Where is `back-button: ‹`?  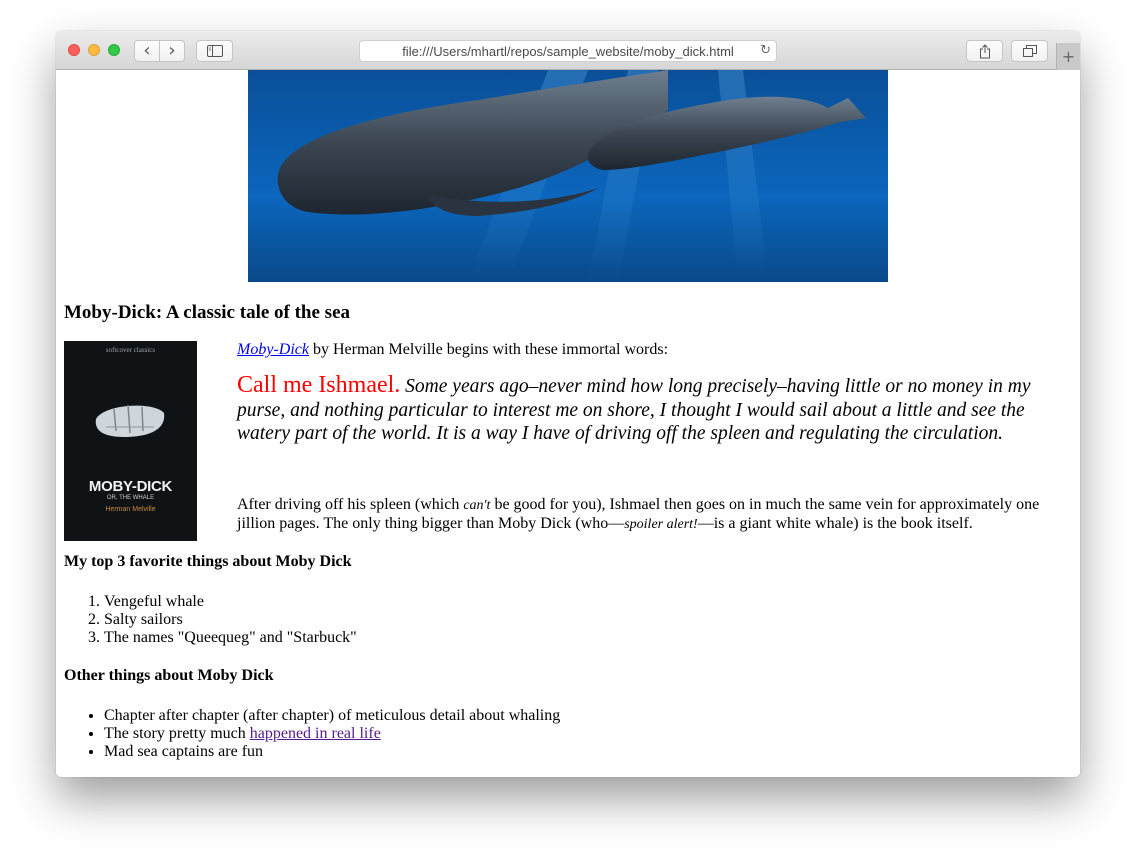 back-button: ‹ is located at coordinates (147, 51).